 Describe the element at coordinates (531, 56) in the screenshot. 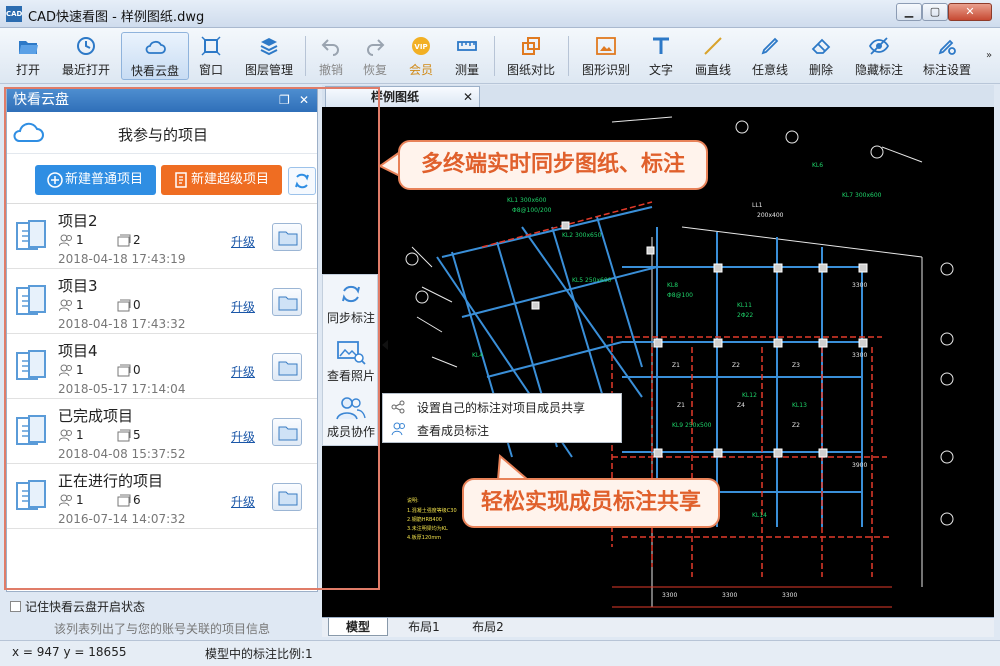

I see `compare-drawings-button: 图纸对比` at that location.